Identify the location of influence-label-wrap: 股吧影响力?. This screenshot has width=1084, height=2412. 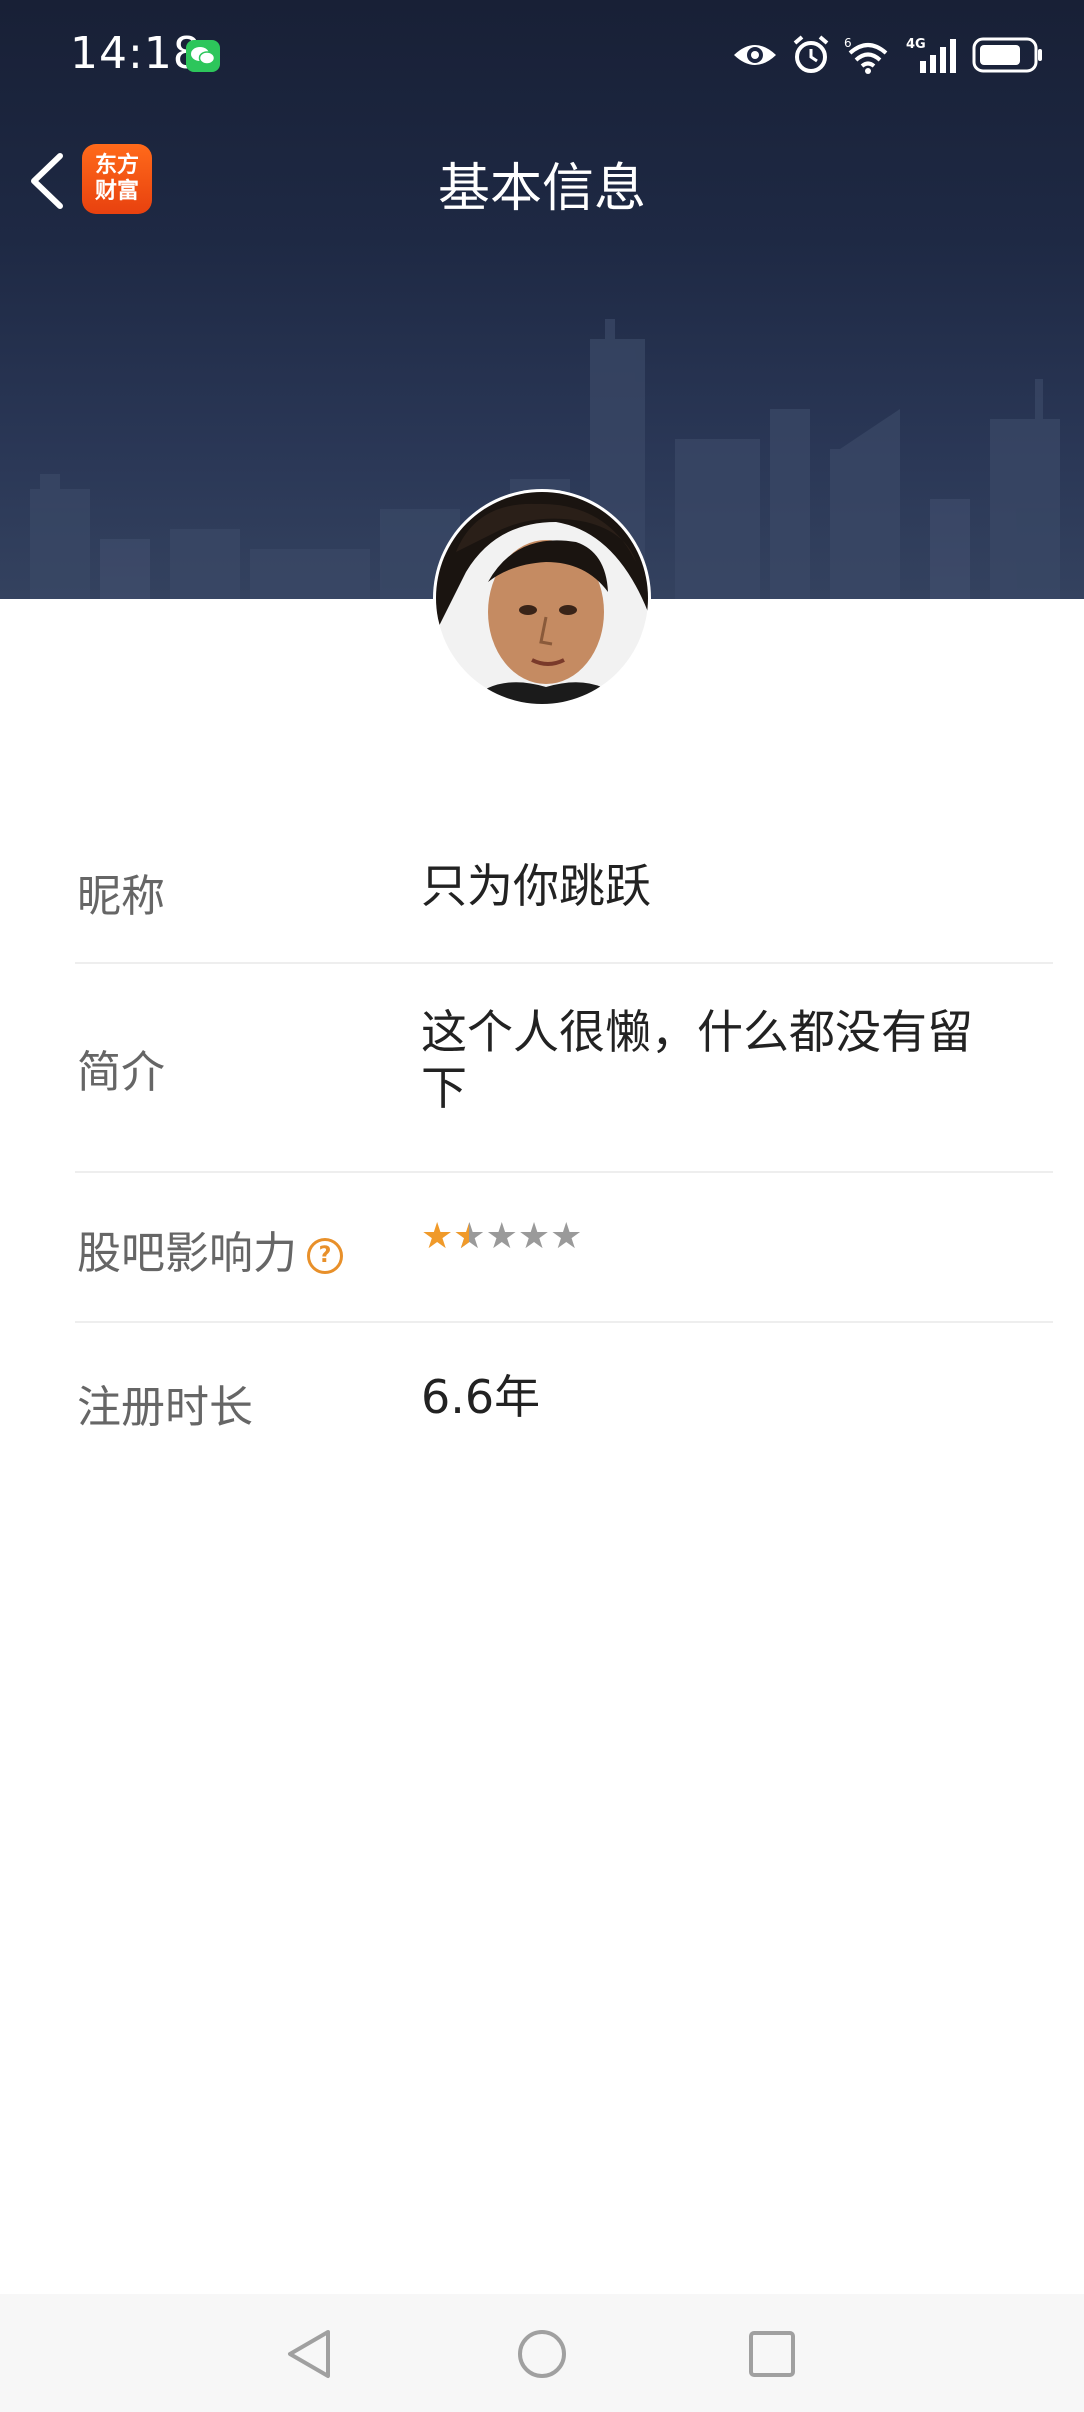
(210, 1249).